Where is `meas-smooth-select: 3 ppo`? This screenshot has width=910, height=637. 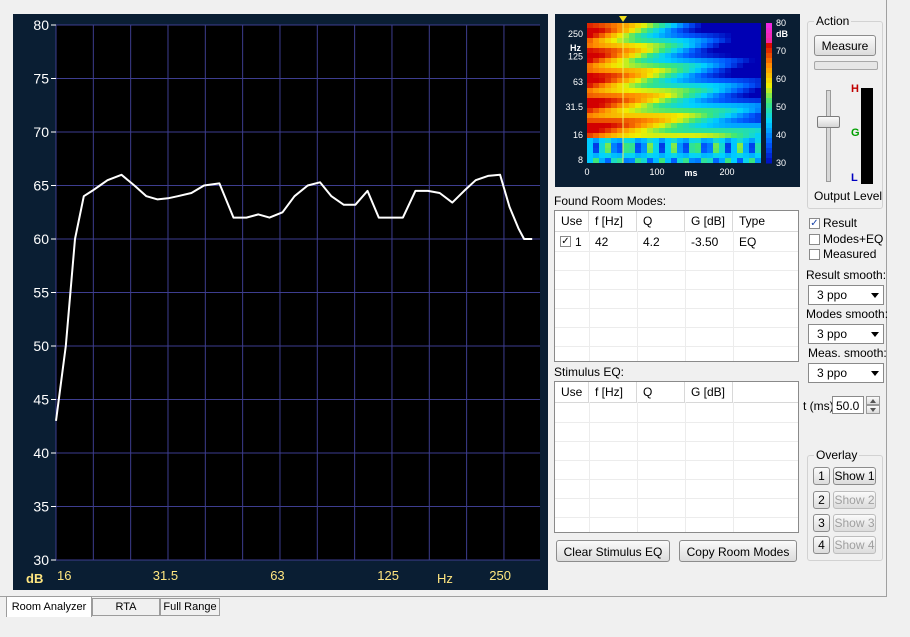
meas-smooth-select: 3 ppo is located at coordinates (846, 373).